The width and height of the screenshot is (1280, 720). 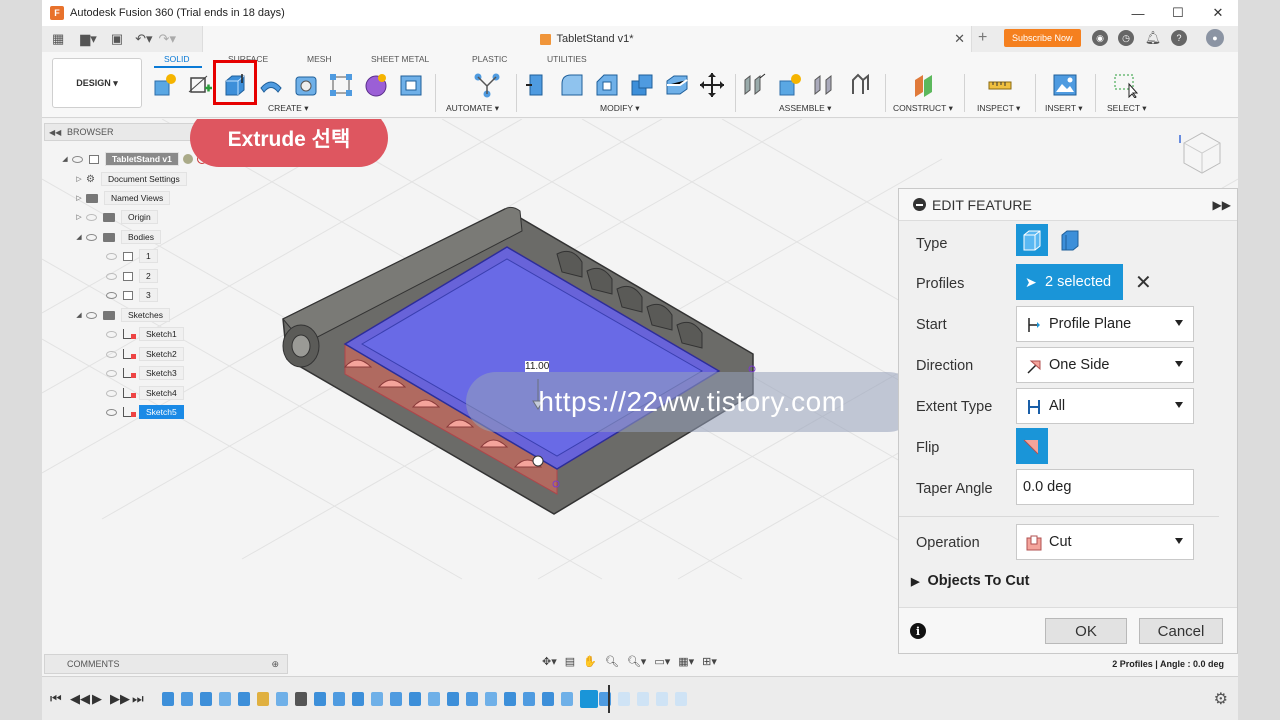 I want to click on collapse-panel-icon, so click(x=919, y=204).